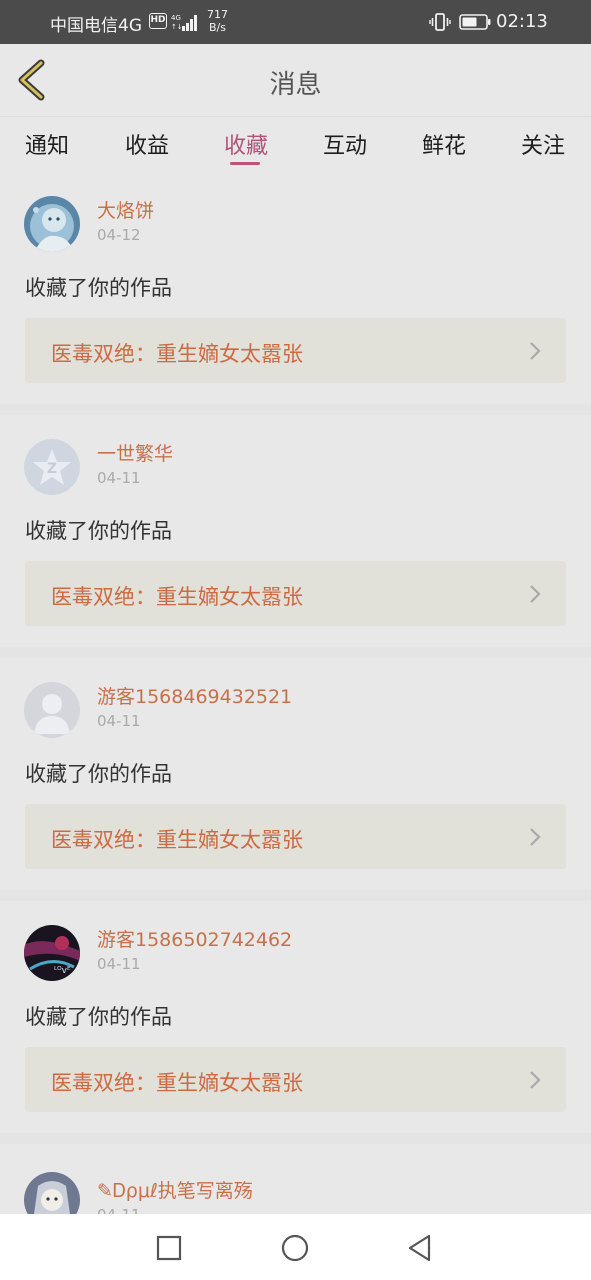 The height and width of the screenshot is (1280, 591). Describe the element at coordinates (96, 26) in the screenshot. I see `carrier-label: 中国电信4G` at that location.